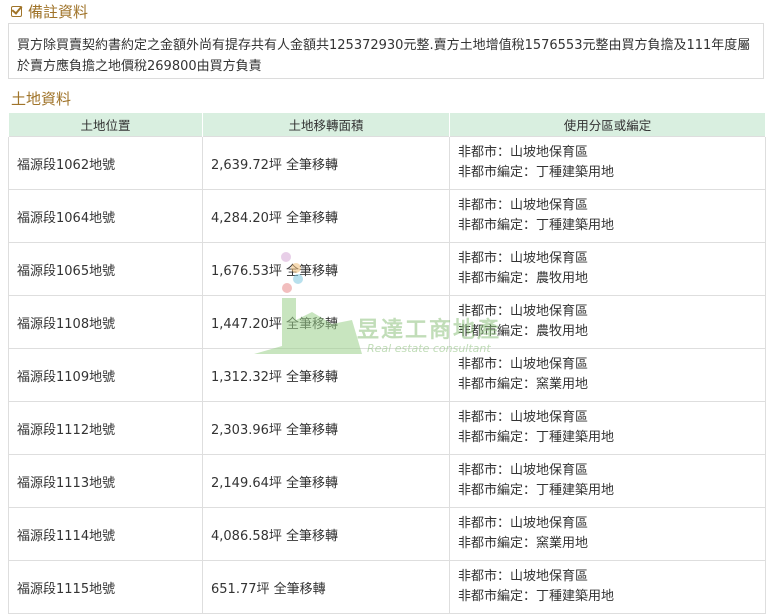 The image size is (772, 614). What do you see at coordinates (16, 11) in the screenshot?
I see `checkbox-icon` at bounding box center [16, 11].